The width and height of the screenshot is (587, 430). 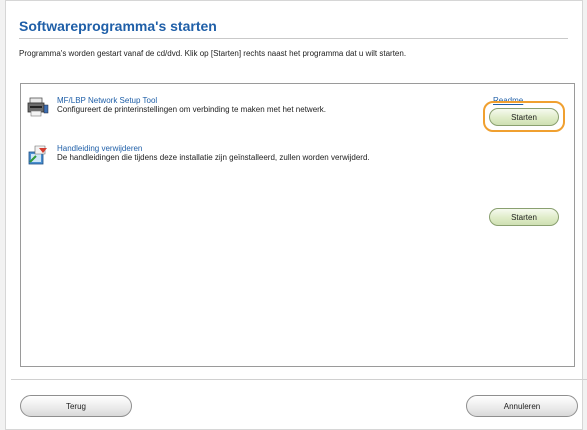 I want to click on program-name: MF/LBP Network Setup Tool, so click(x=107, y=100).